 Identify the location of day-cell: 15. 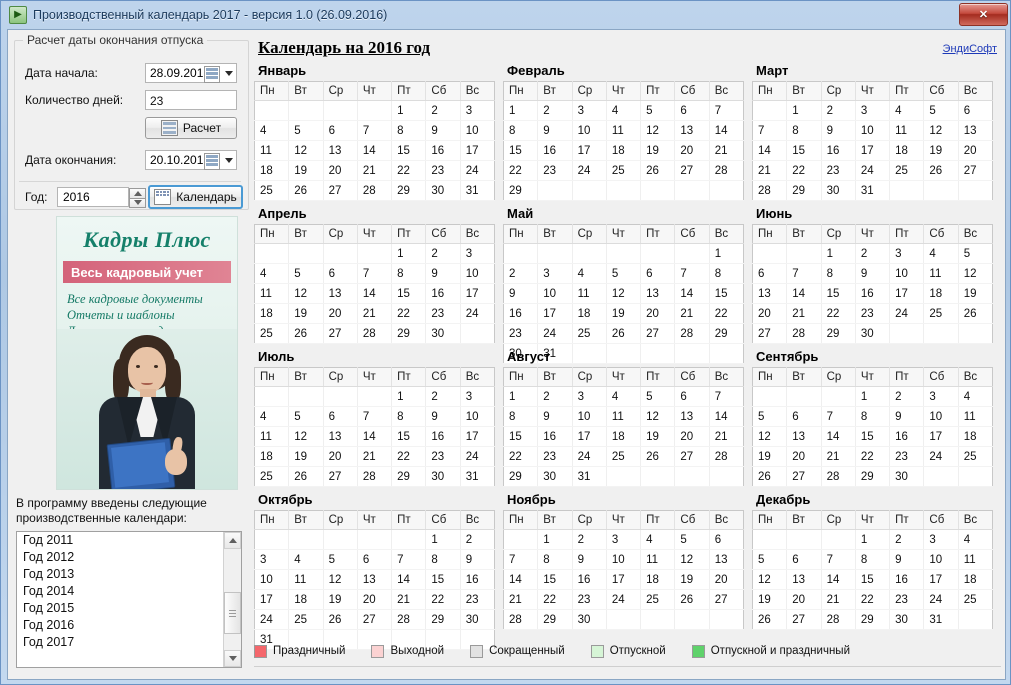
(873, 436).